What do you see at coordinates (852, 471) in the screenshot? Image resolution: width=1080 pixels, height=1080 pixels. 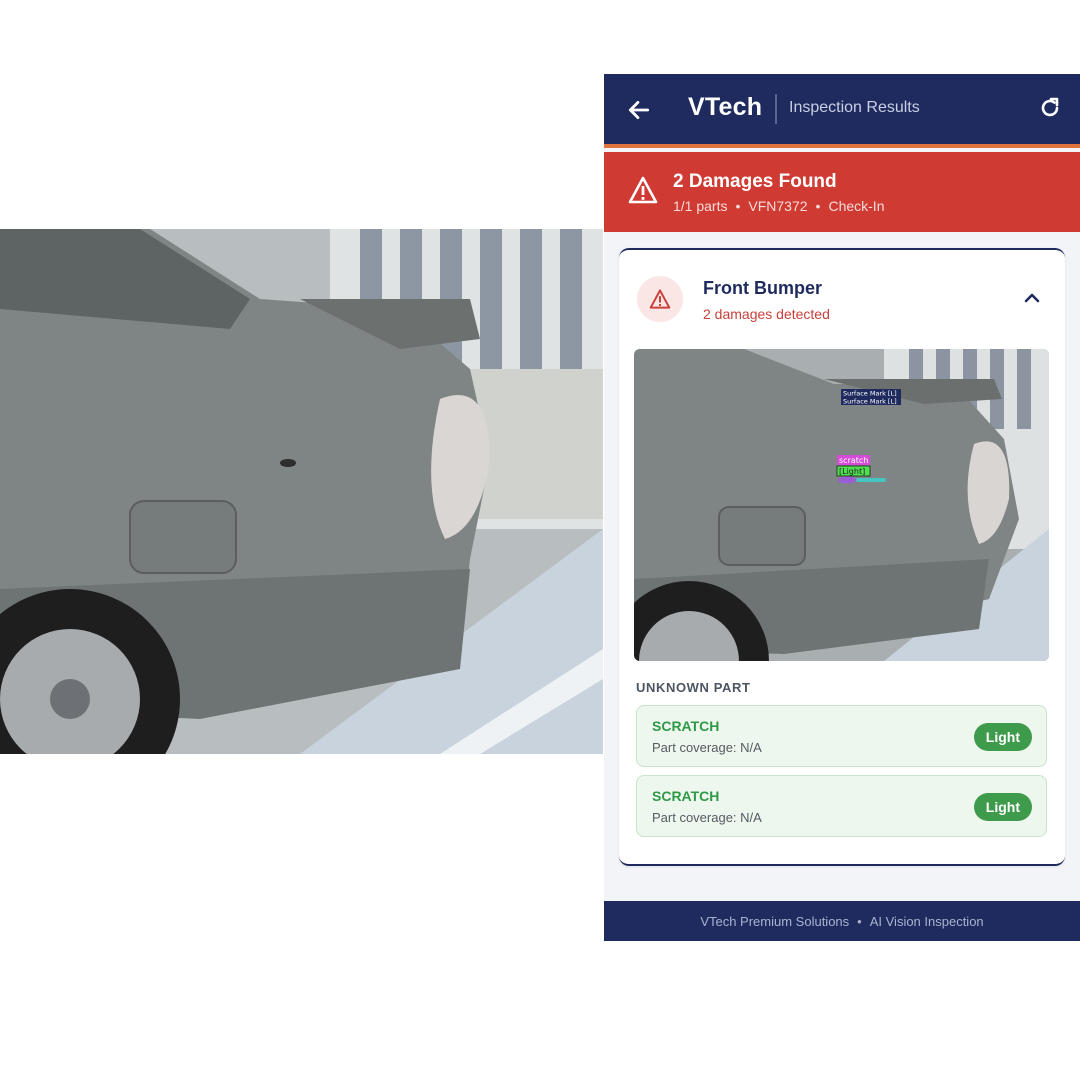 I see `detection-label: [Light]` at bounding box center [852, 471].